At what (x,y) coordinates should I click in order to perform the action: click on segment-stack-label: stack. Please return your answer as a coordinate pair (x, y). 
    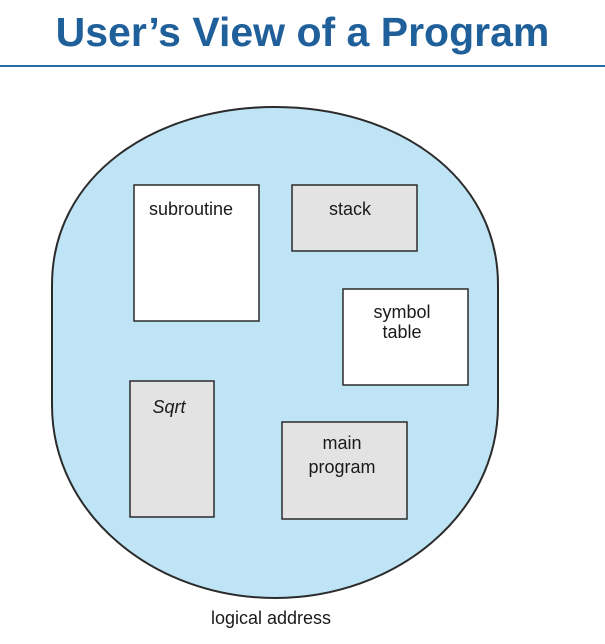
    Looking at the image, I should click on (350, 209).